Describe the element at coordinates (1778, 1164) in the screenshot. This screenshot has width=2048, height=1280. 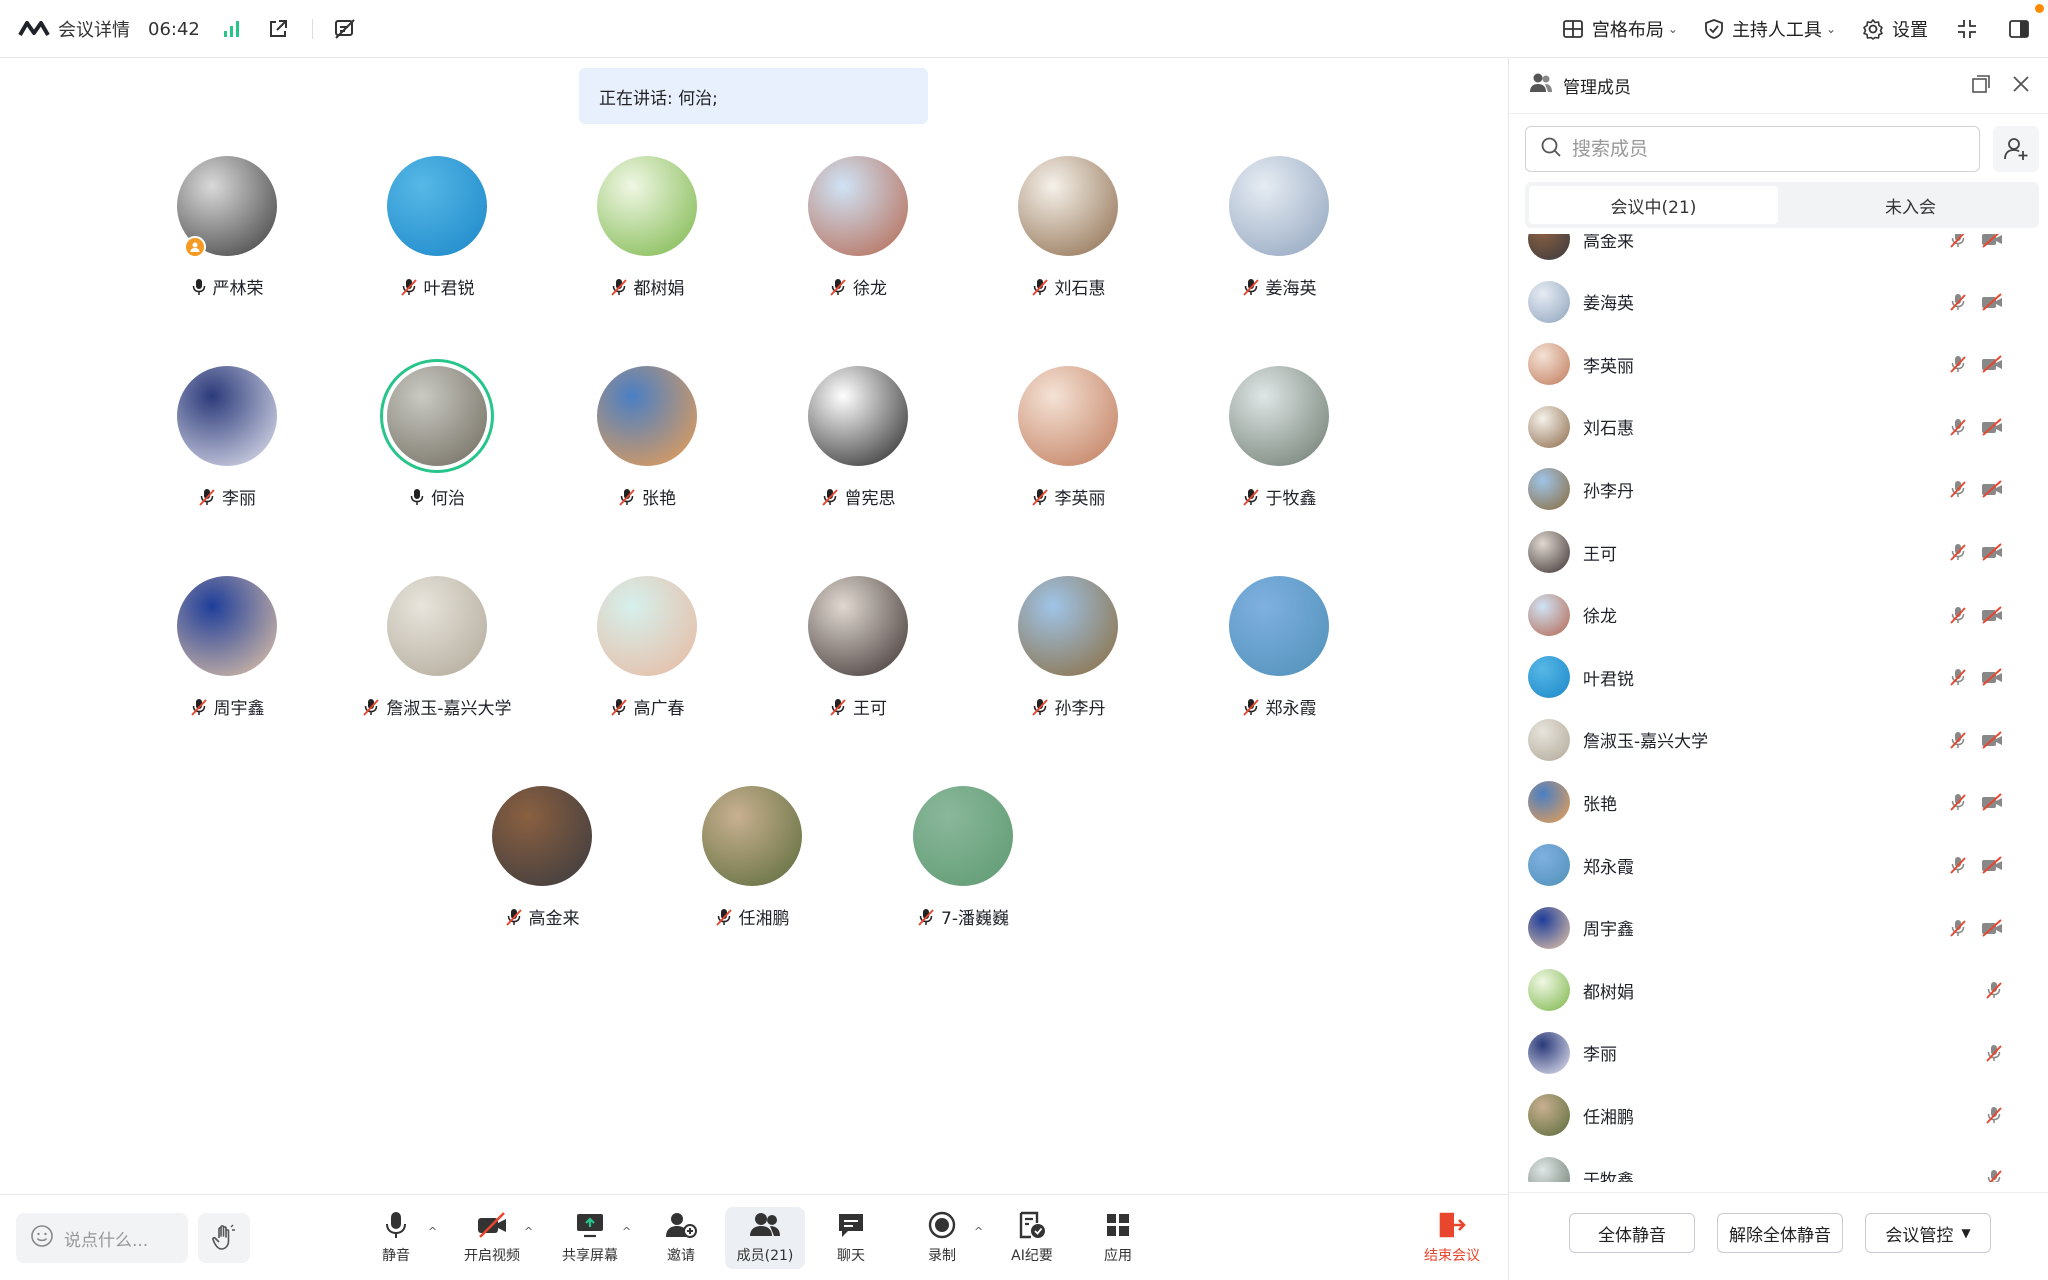
I see `member-row: 于牧鑫` at that location.